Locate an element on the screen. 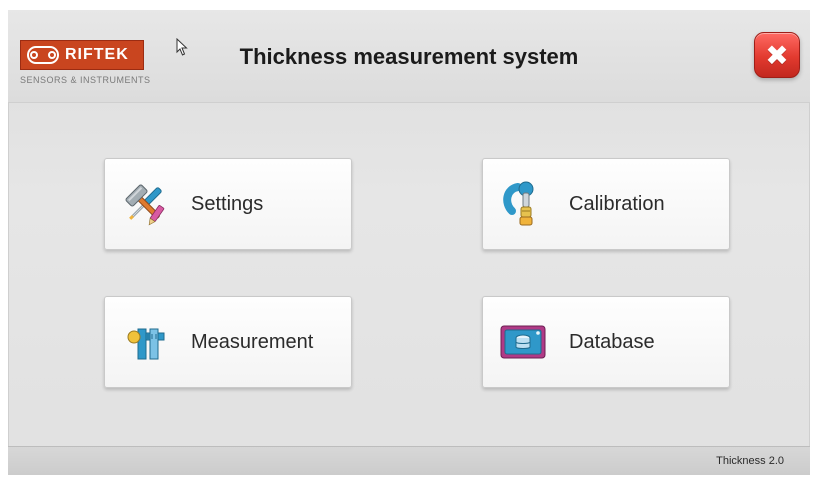 This screenshot has height=479, width=816. calibration-button: Calibration is located at coordinates (606, 204).